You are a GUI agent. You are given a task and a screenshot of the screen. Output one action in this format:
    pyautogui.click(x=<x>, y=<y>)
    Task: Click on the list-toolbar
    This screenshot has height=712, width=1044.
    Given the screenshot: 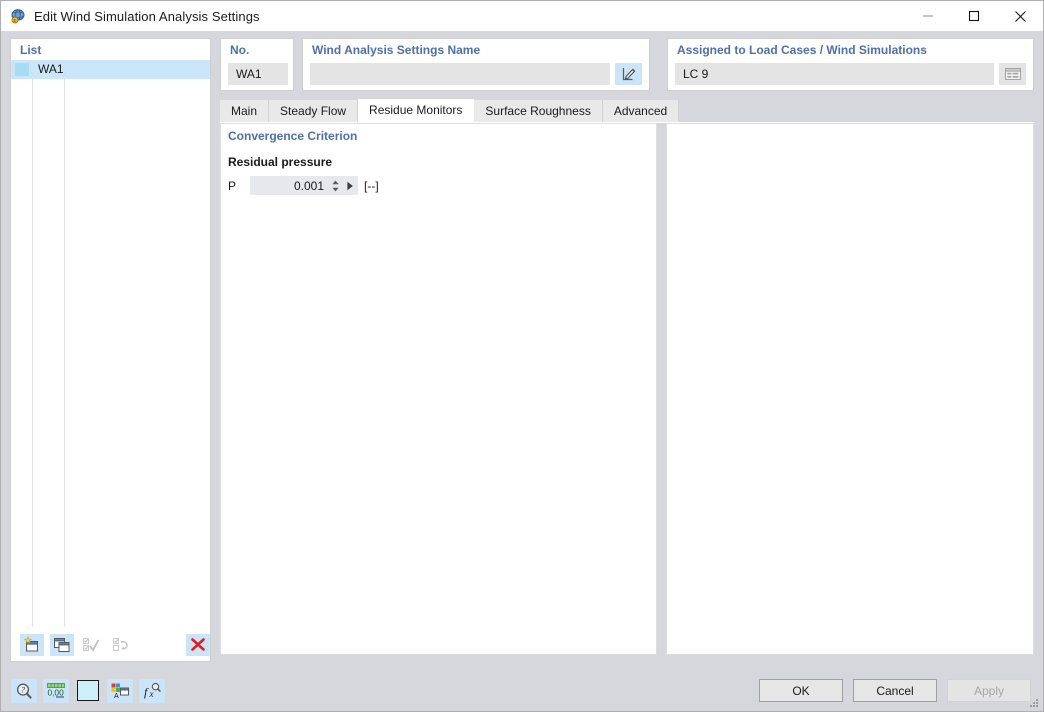 What is the action you would take?
    pyautogui.click(x=110, y=644)
    